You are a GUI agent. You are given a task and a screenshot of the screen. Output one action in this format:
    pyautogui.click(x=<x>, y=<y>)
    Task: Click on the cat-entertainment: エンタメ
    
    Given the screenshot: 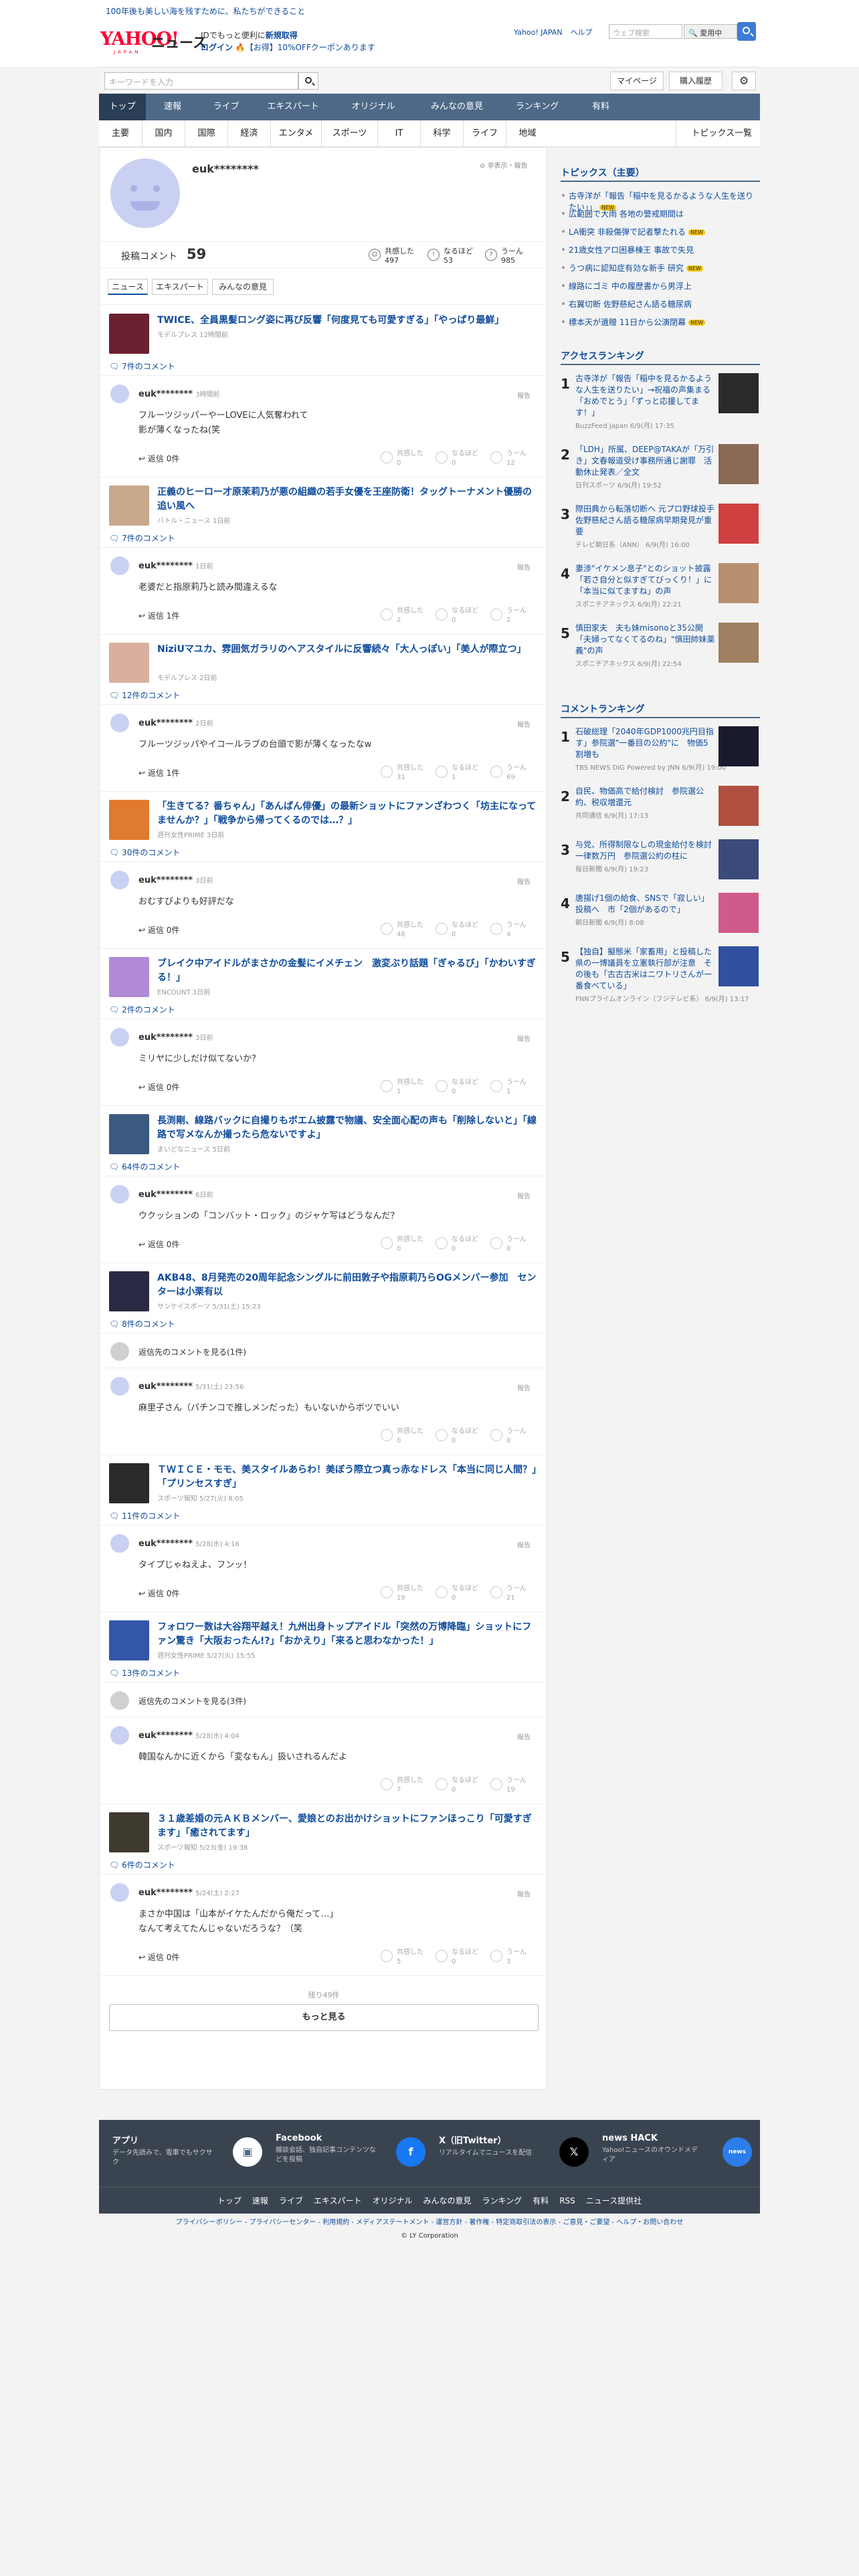 What is the action you would take?
    pyautogui.click(x=296, y=133)
    